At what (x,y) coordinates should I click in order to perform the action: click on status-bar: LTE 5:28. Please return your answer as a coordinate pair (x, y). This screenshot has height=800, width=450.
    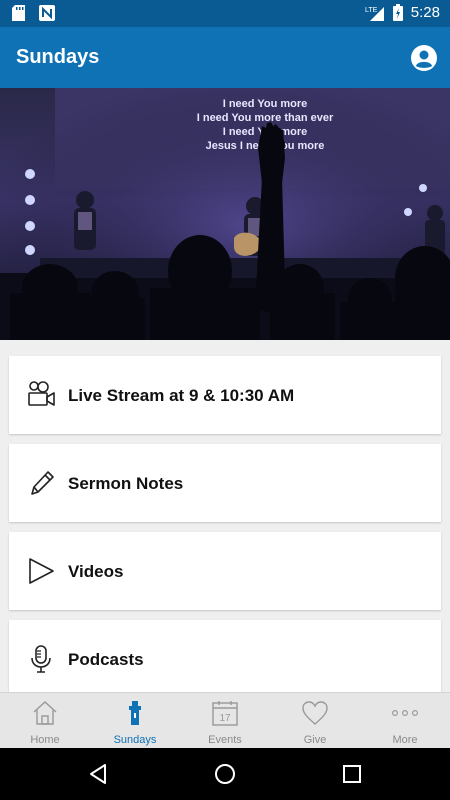
    Looking at the image, I should click on (225, 13).